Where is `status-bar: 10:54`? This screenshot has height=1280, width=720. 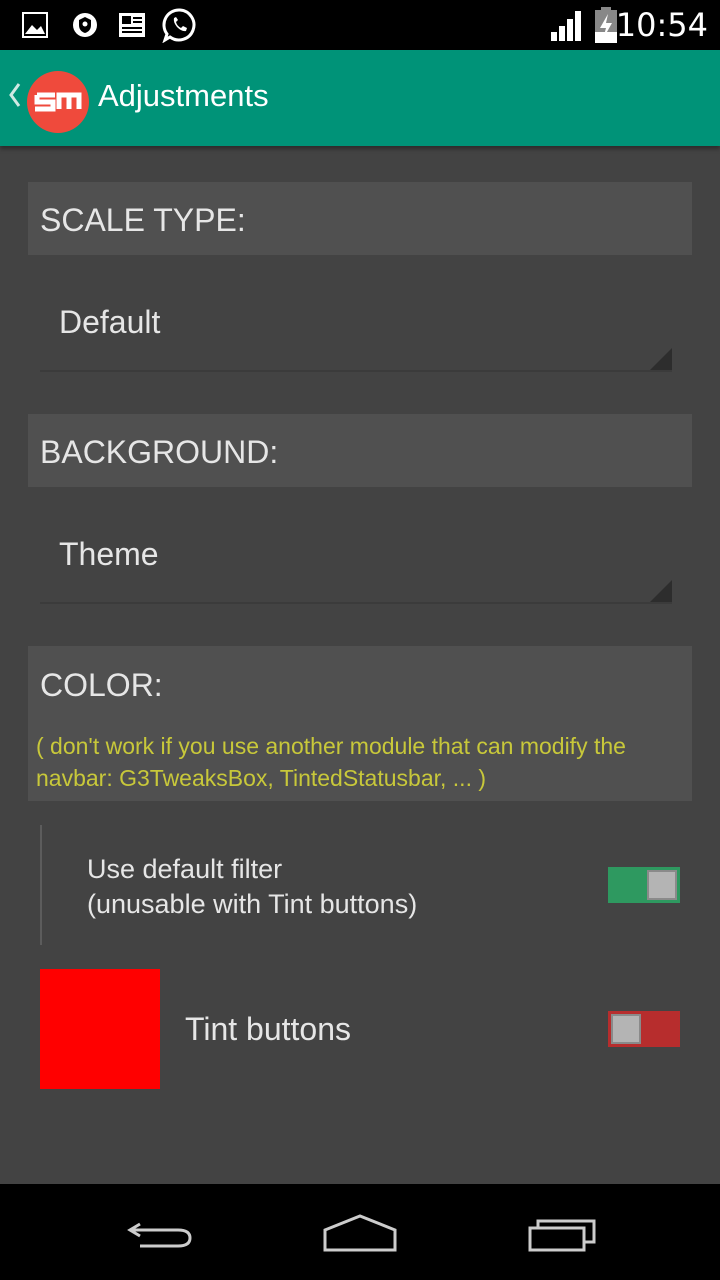 status-bar: 10:54 is located at coordinates (360, 25).